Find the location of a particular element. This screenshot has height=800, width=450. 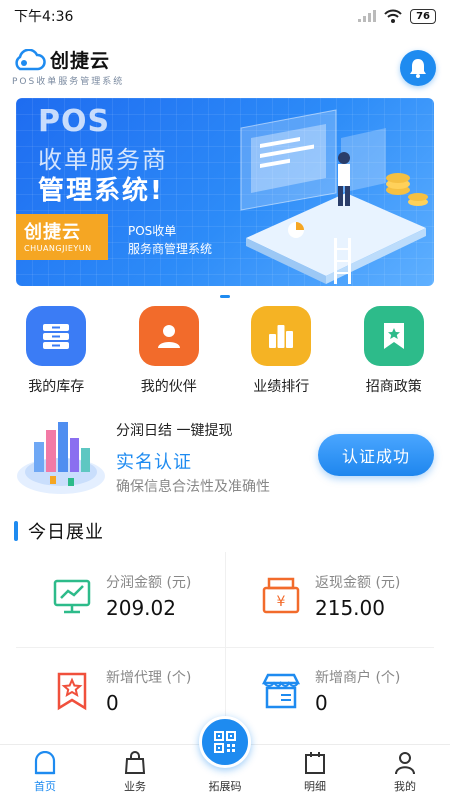

stat-label: 返现金额 (元) is located at coordinates (358, 583).